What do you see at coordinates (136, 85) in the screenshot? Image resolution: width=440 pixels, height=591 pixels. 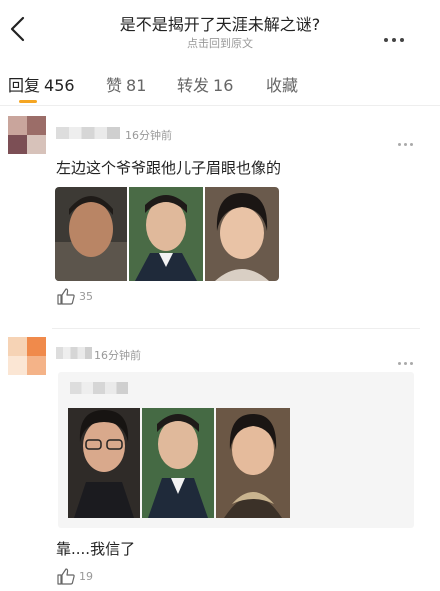 I see `tab-count: 81` at bounding box center [136, 85].